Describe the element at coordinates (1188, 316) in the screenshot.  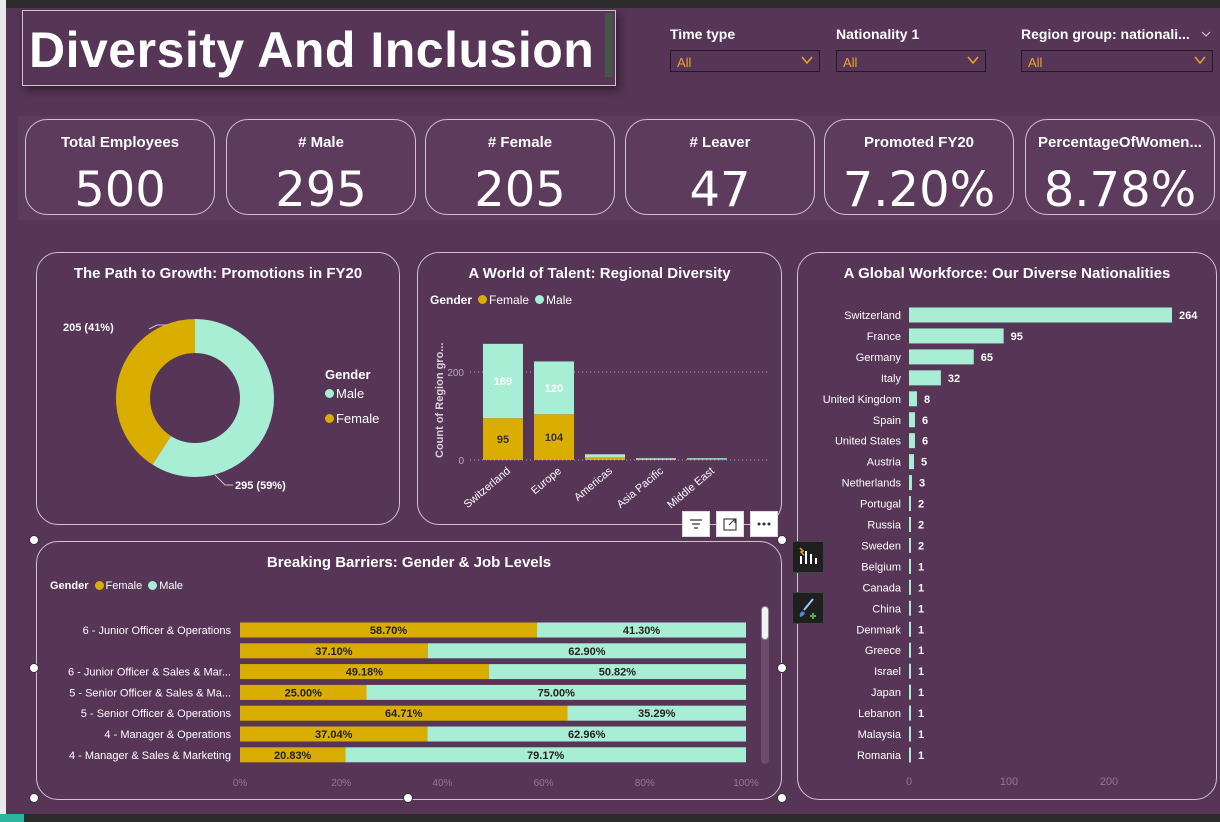
I see `data-label: 264` at that location.